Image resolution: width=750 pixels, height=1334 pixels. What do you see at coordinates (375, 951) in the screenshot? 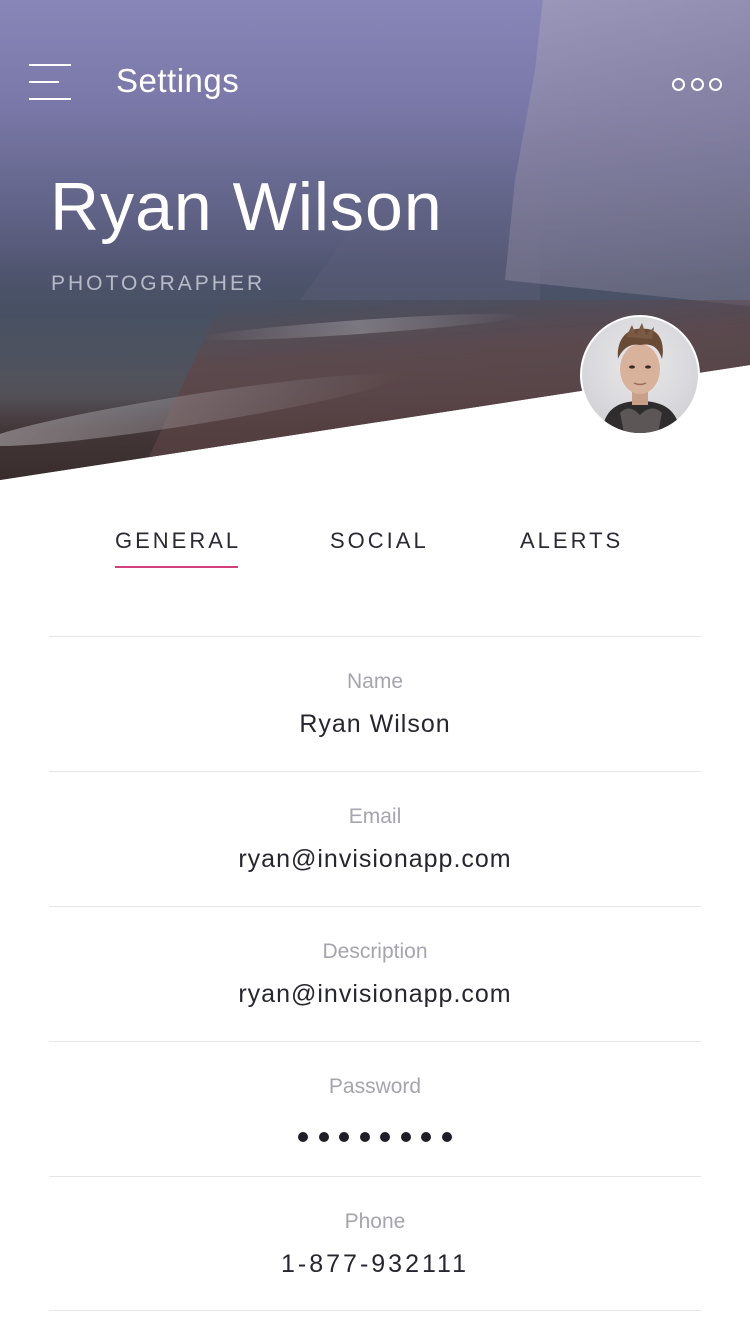
I see `field-label: Description` at bounding box center [375, 951].